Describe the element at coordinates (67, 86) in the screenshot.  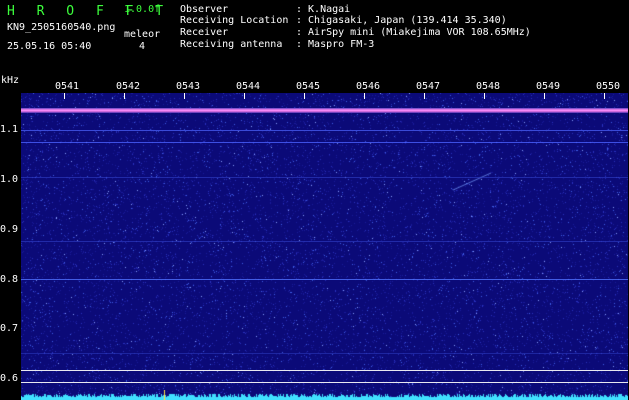
I see `time-tick-label: 0541` at that location.